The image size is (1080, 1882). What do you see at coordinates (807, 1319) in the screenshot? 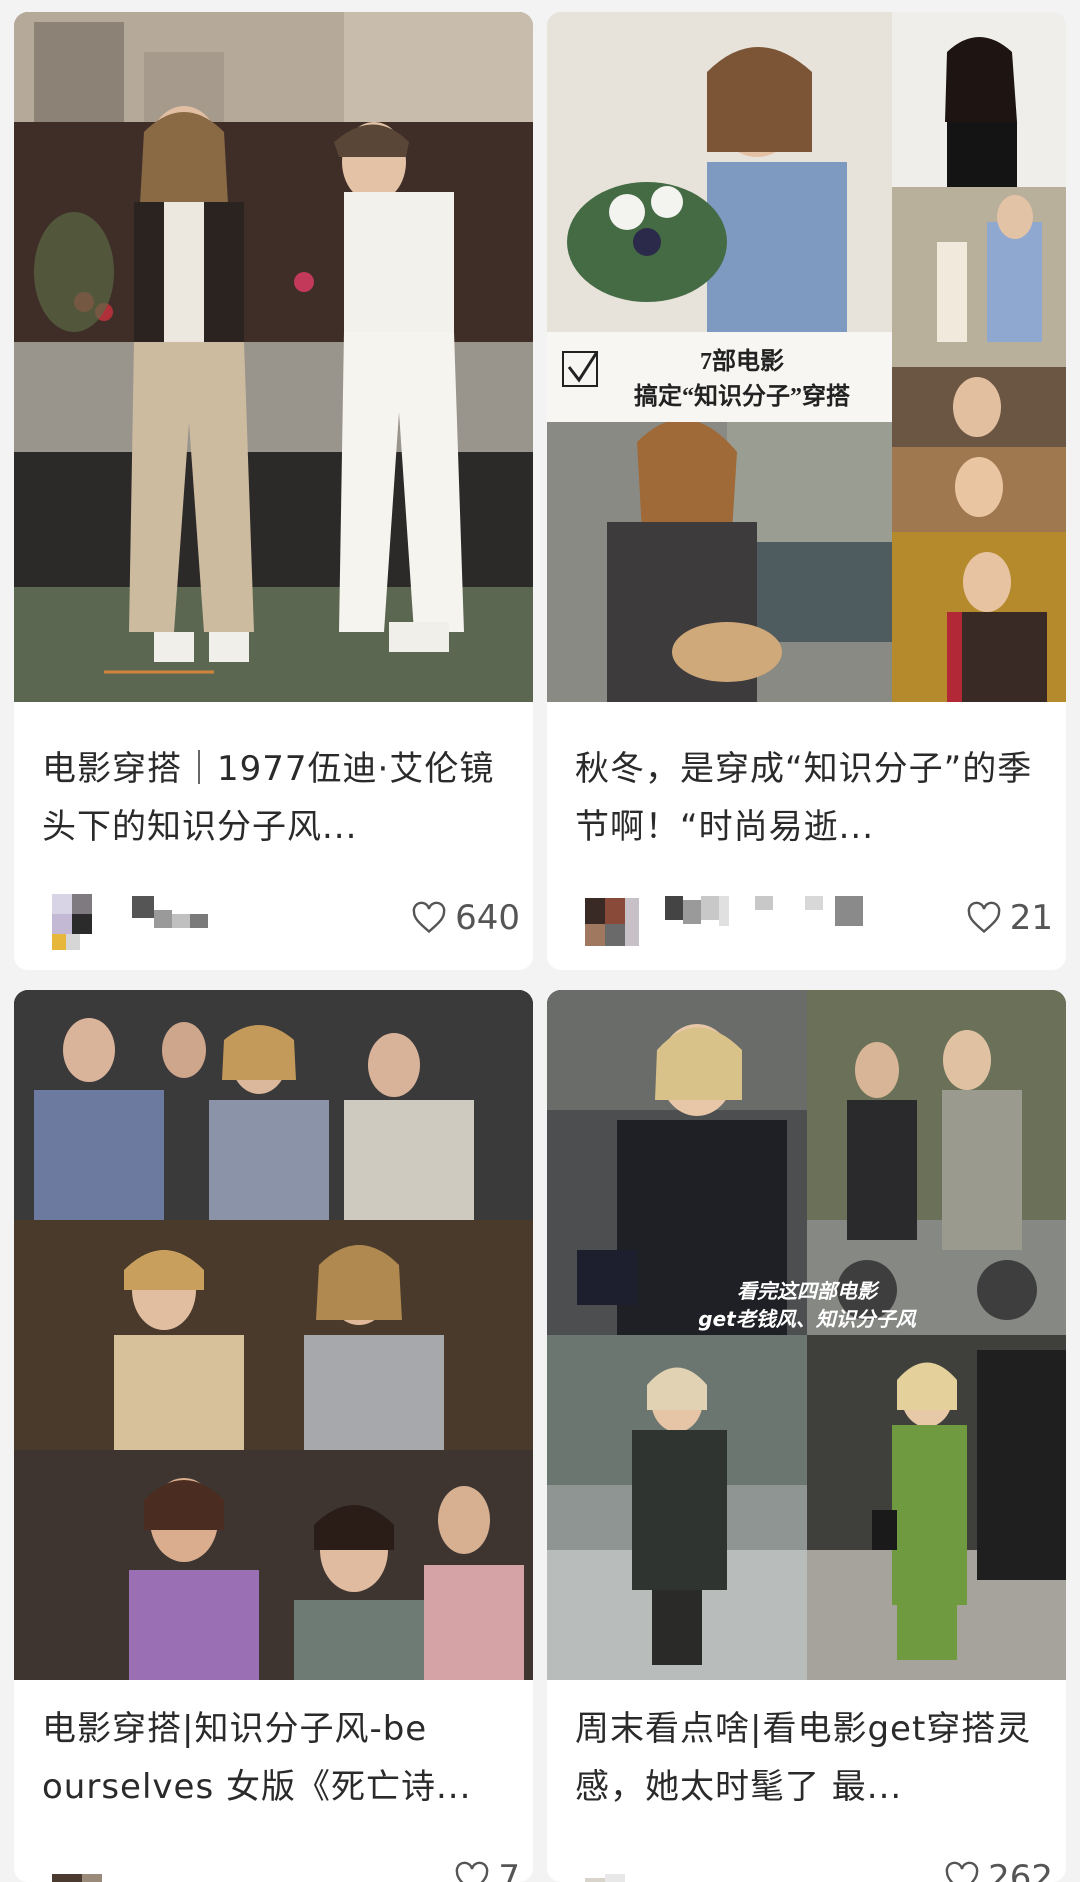
I see `cover-overlay-line2: get老钱风、知识分子风` at bounding box center [807, 1319].